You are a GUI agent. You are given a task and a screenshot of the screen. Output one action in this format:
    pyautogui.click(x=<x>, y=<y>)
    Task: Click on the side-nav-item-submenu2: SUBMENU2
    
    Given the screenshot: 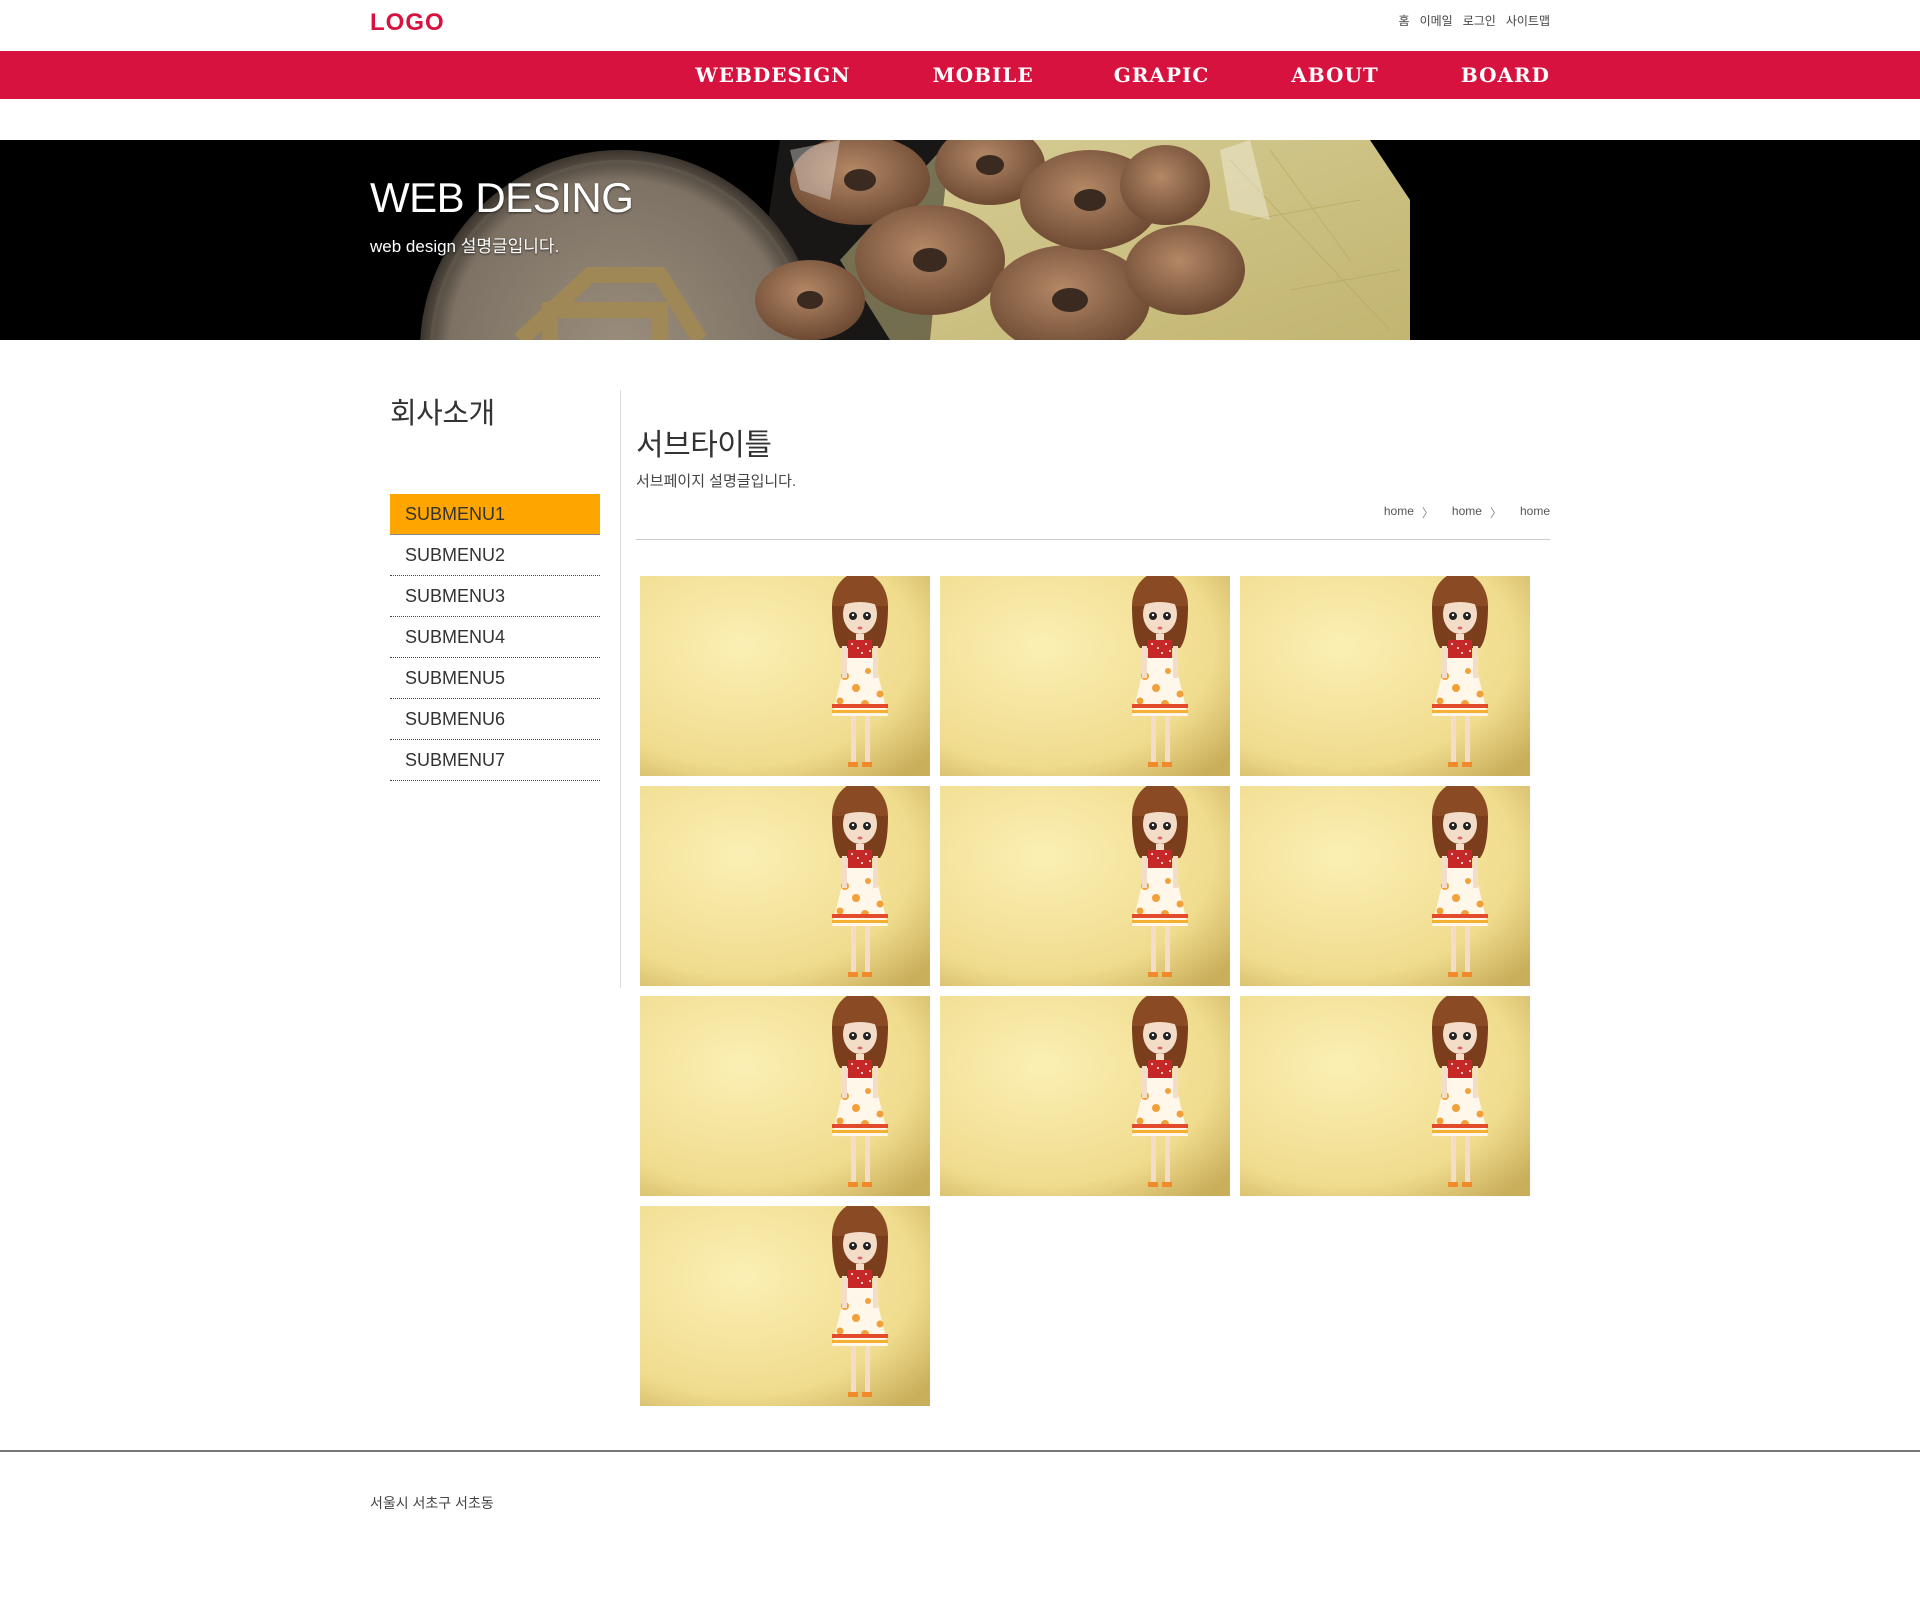 What is the action you would take?
    pyautogui.click(x=495, y=555)
    